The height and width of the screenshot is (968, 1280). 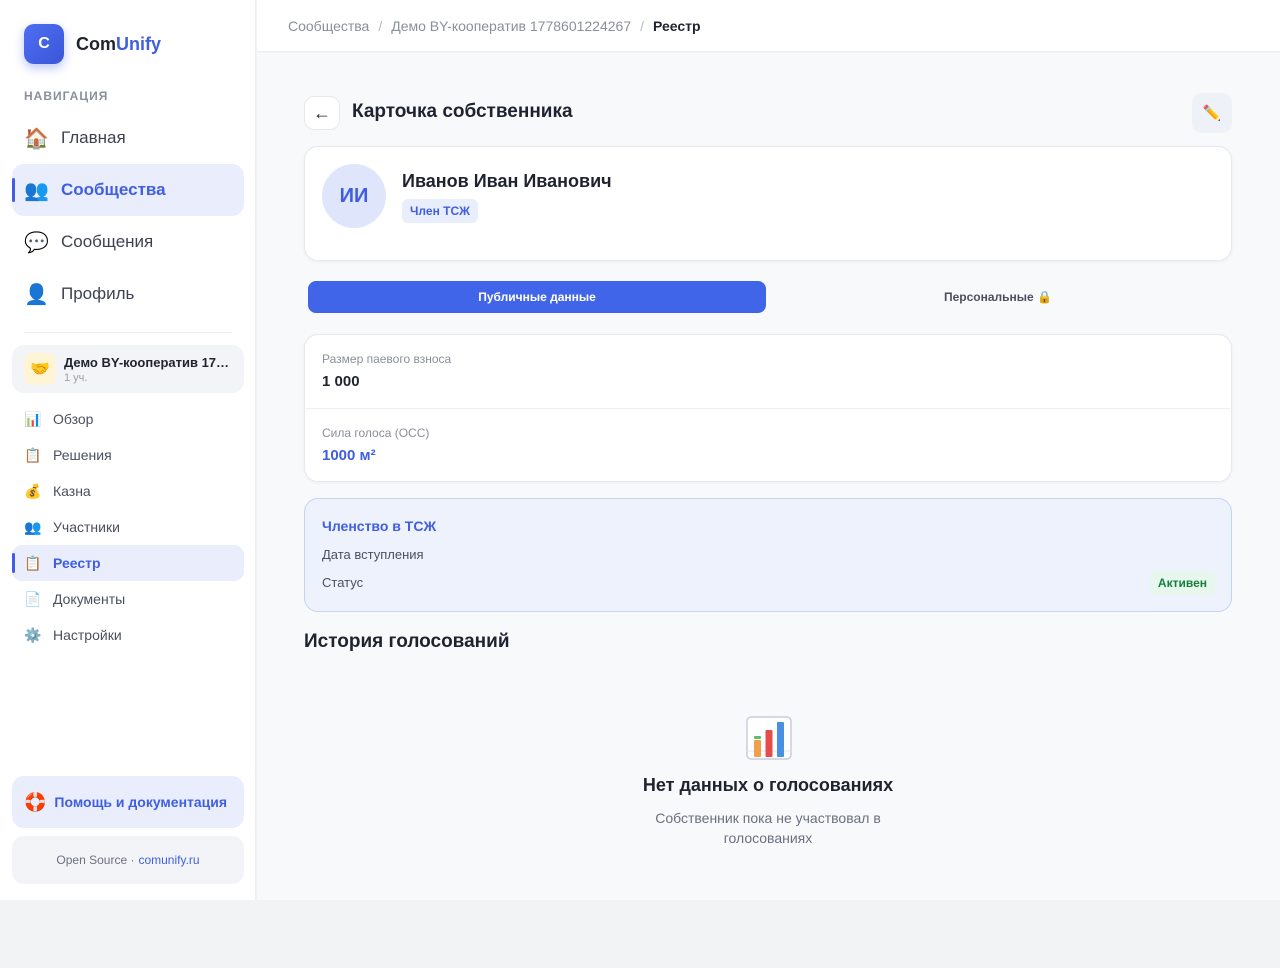 I want to click on pencil-icon: ✏️, so click(x=1212, y=113).